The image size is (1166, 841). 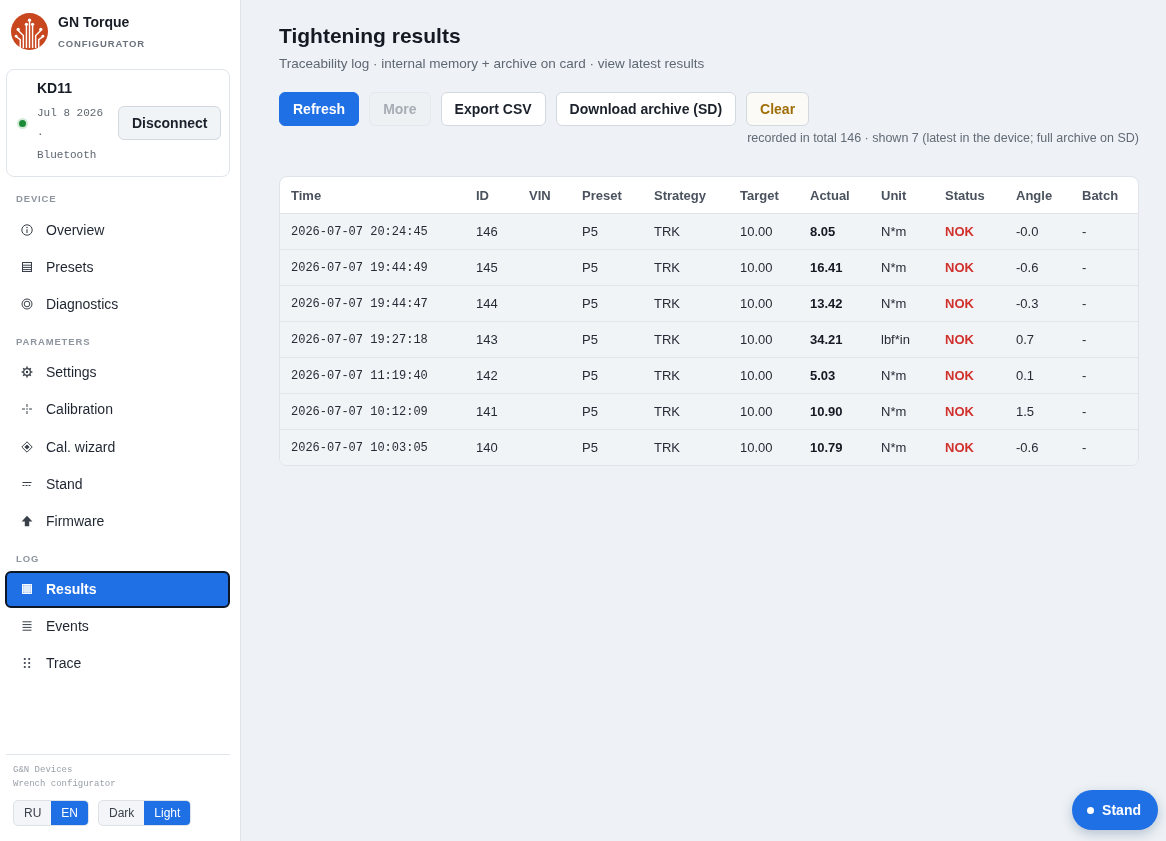 What do you see at coordinates (834, 411) in the screenshot?
I see `table-cell: 10.90` at bounding box center [834, 411].